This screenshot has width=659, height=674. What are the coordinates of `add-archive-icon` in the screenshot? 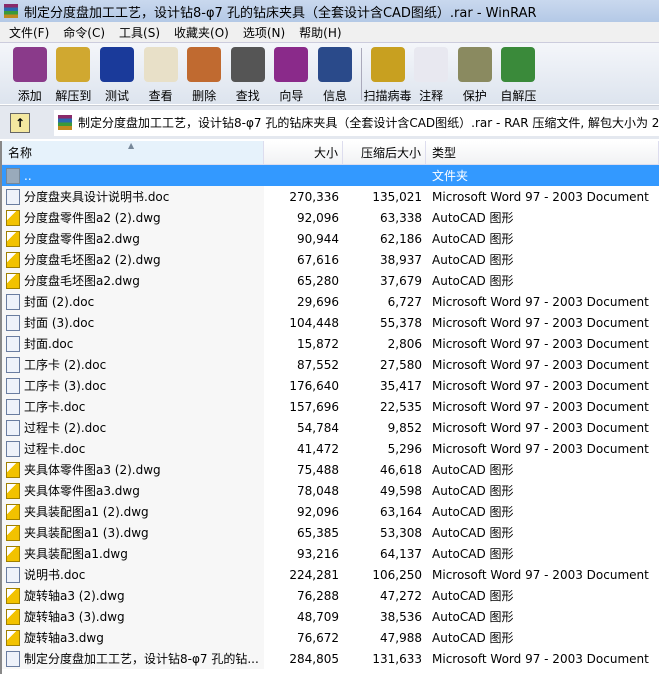 It's located at (29, 64).